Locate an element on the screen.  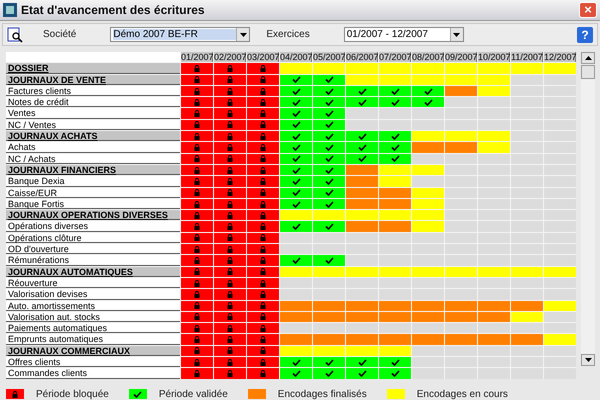
legend-label: Période validée is located at coordinates (193, 394).